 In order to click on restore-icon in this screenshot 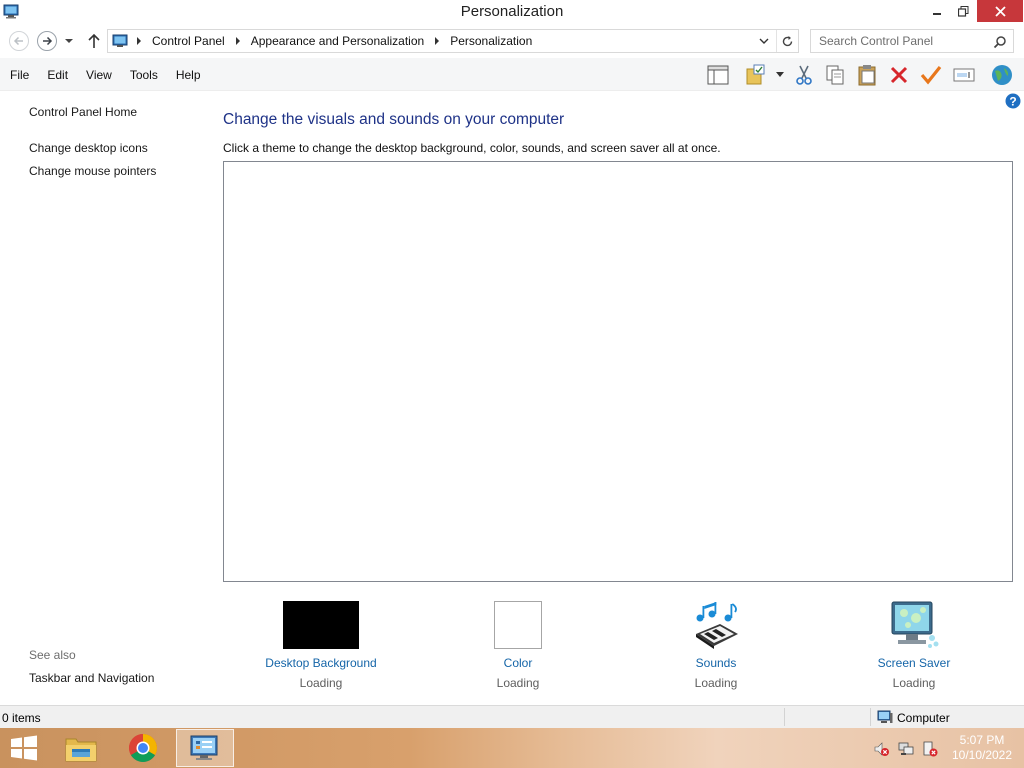, I will do `click(962, 11)`.